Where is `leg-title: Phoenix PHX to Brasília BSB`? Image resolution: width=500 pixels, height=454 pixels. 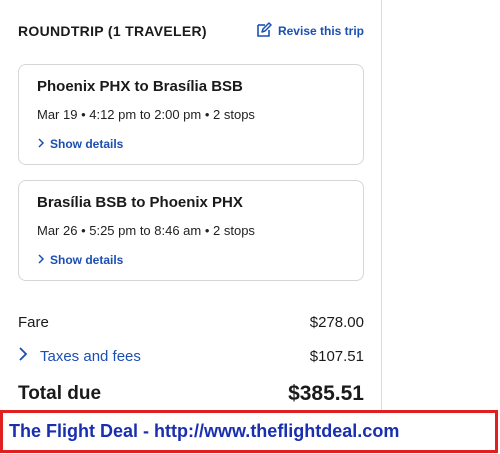 leg-title: Phoenix PHX to Brasília BSB is located at coordinates (140, 86).